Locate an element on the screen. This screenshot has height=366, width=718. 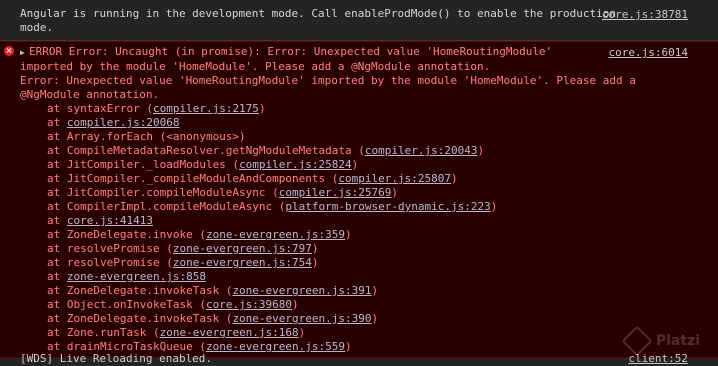
stack-frame: at core.js:41413 is located at coordinates (359, 221).